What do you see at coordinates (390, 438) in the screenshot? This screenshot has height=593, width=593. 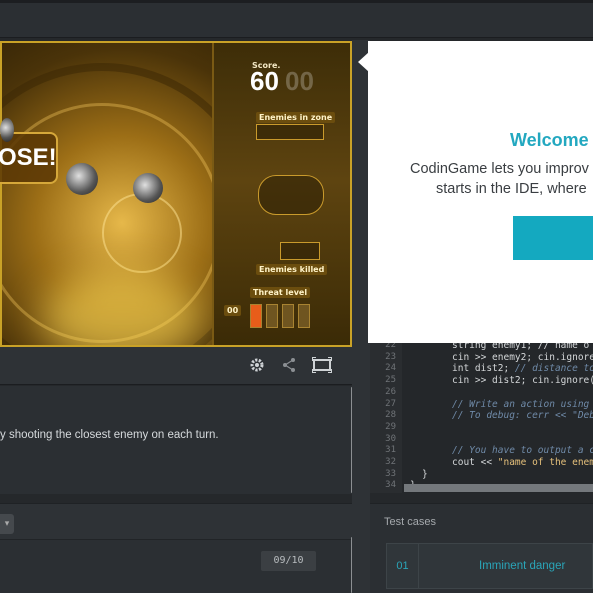 I see `line-number: 30` at bounding box center [390, 438].